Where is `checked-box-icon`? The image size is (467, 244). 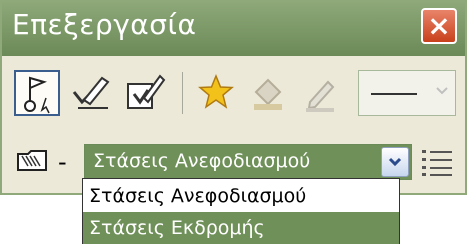
checked-box-icon is located at coordinates (146, 91).